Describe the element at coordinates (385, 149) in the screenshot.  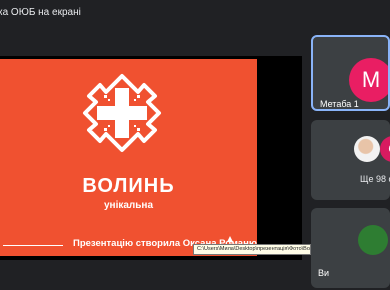
I see `participant-avatar: С` at that location.